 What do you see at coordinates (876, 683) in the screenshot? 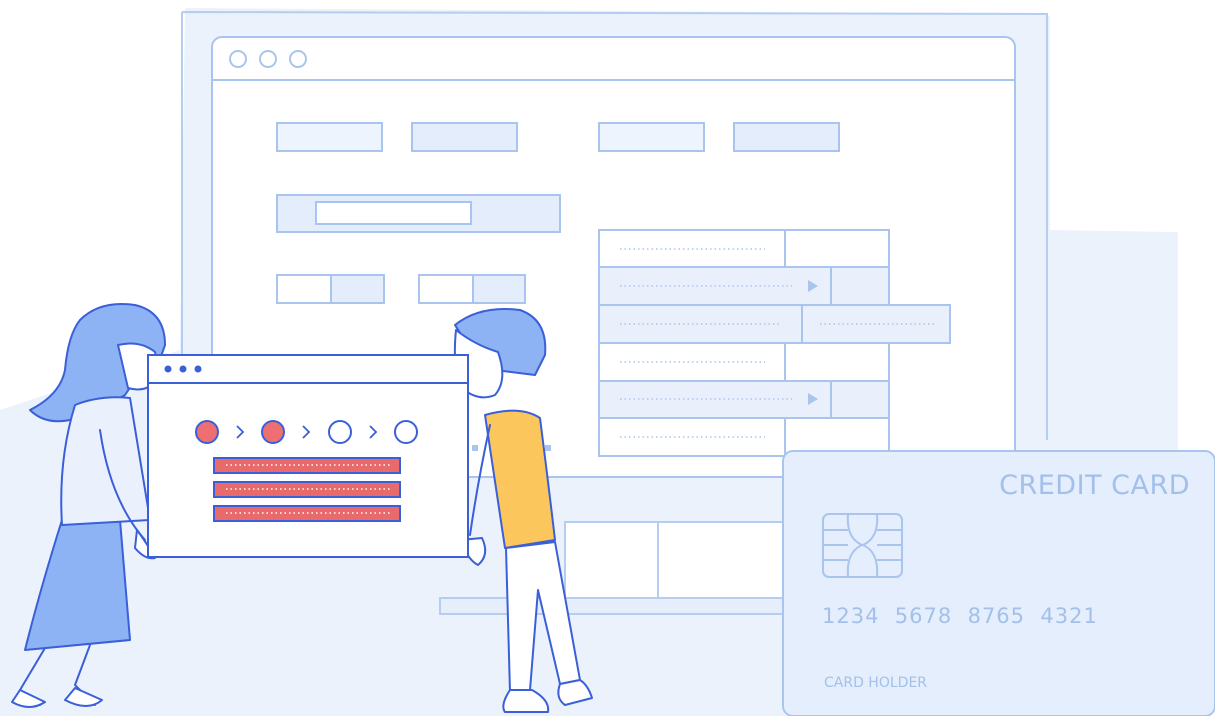
I see `card-holder-label: CARD HOLDER` at bounding box center [876, 683].